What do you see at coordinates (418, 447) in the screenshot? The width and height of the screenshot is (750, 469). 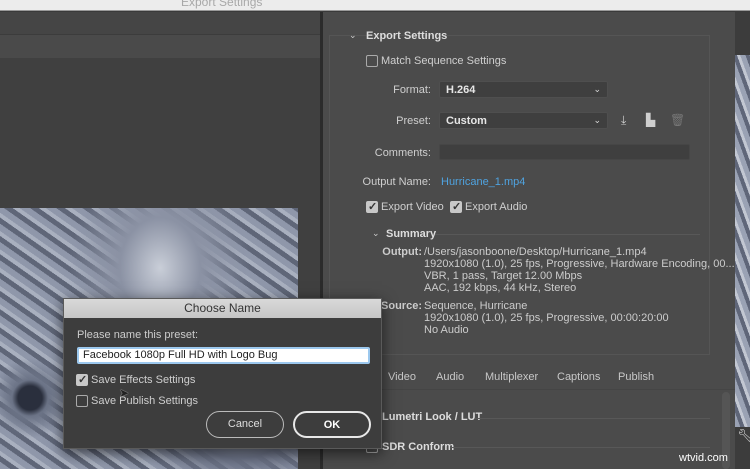 I see `sdr-conform-label: SDR Conform` at bounding box center [418, 447].